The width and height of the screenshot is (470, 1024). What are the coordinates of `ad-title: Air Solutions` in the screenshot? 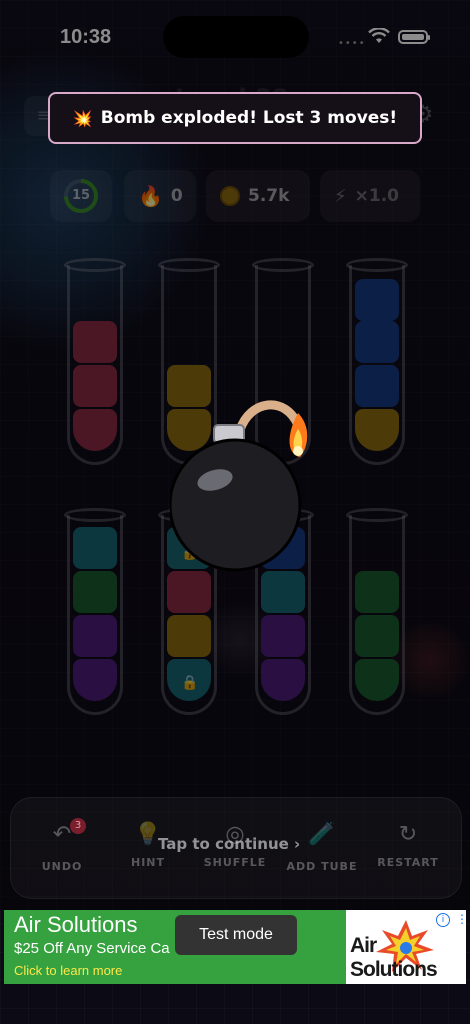 It's located at (76, 924).